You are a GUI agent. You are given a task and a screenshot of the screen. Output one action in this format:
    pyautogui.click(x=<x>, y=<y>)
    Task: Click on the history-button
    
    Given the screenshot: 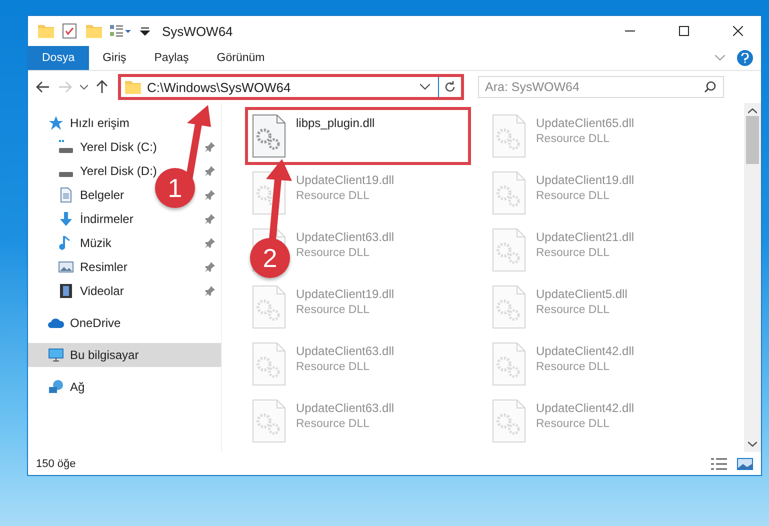 What is the action you would take?
    pyautogui.click(x=84, y=87)
    